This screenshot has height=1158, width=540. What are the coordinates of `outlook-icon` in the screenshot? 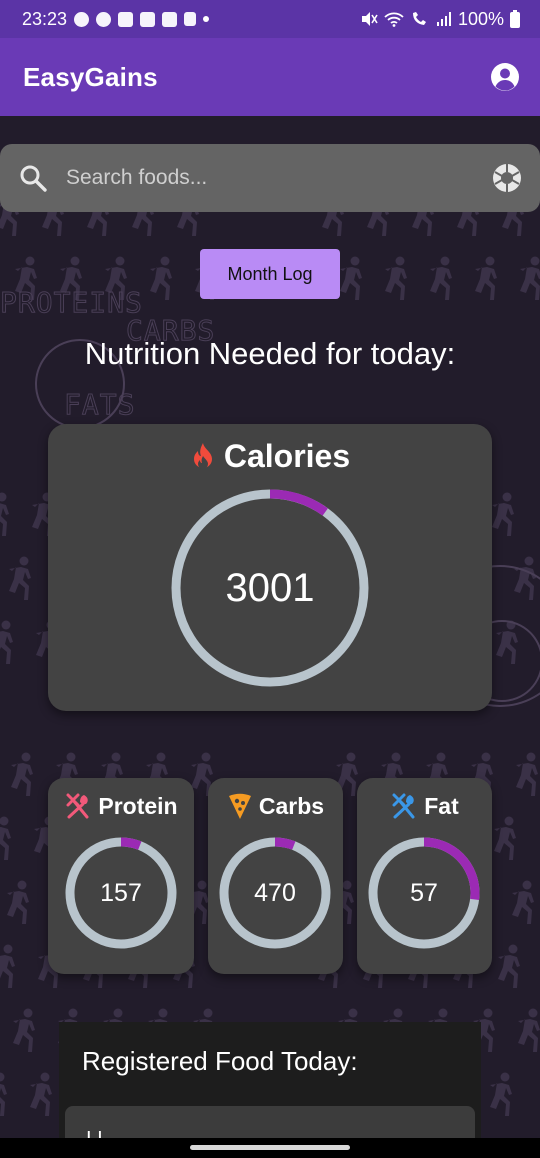 It's located at (170, 19).